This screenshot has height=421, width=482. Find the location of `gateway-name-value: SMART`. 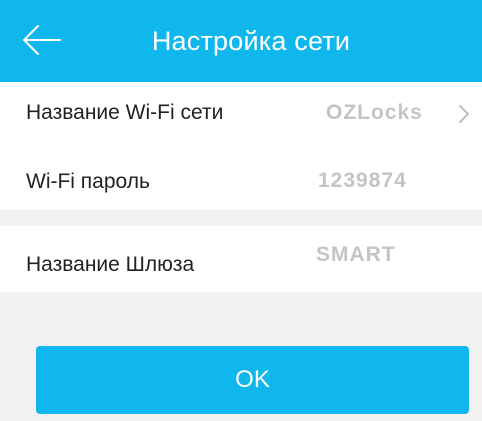

gateway-name-value: SMART is located at coordinates (356, 254).